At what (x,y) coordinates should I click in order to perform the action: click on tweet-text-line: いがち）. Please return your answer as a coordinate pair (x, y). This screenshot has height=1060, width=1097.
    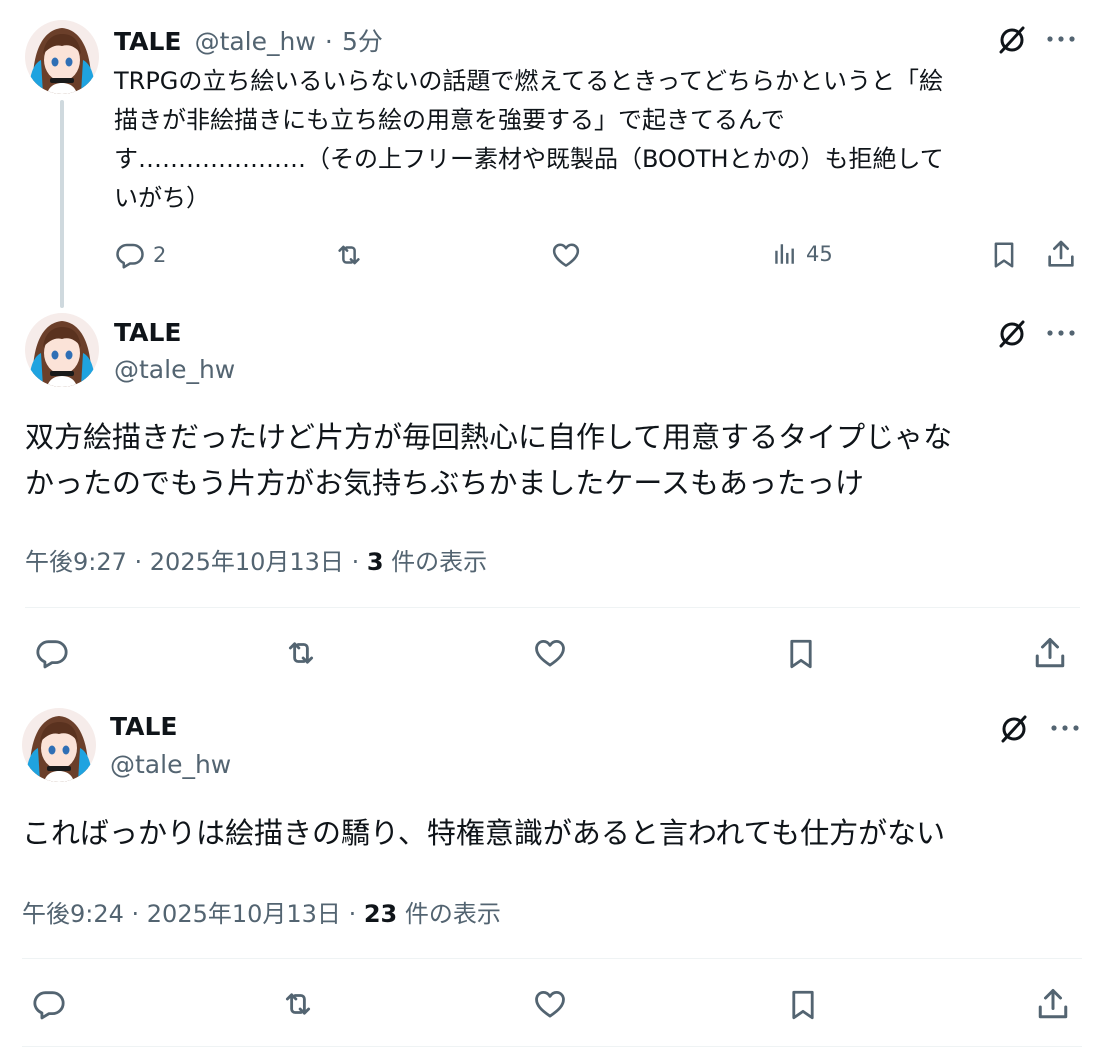
    Looking at the image, I should click on (162, 198).